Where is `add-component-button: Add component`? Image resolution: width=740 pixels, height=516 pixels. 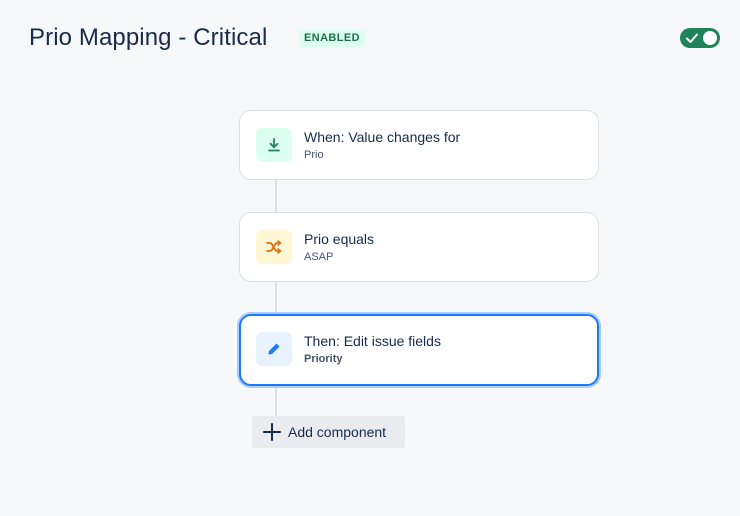 add-component-button: Add component is located at coordinates (328, 432).